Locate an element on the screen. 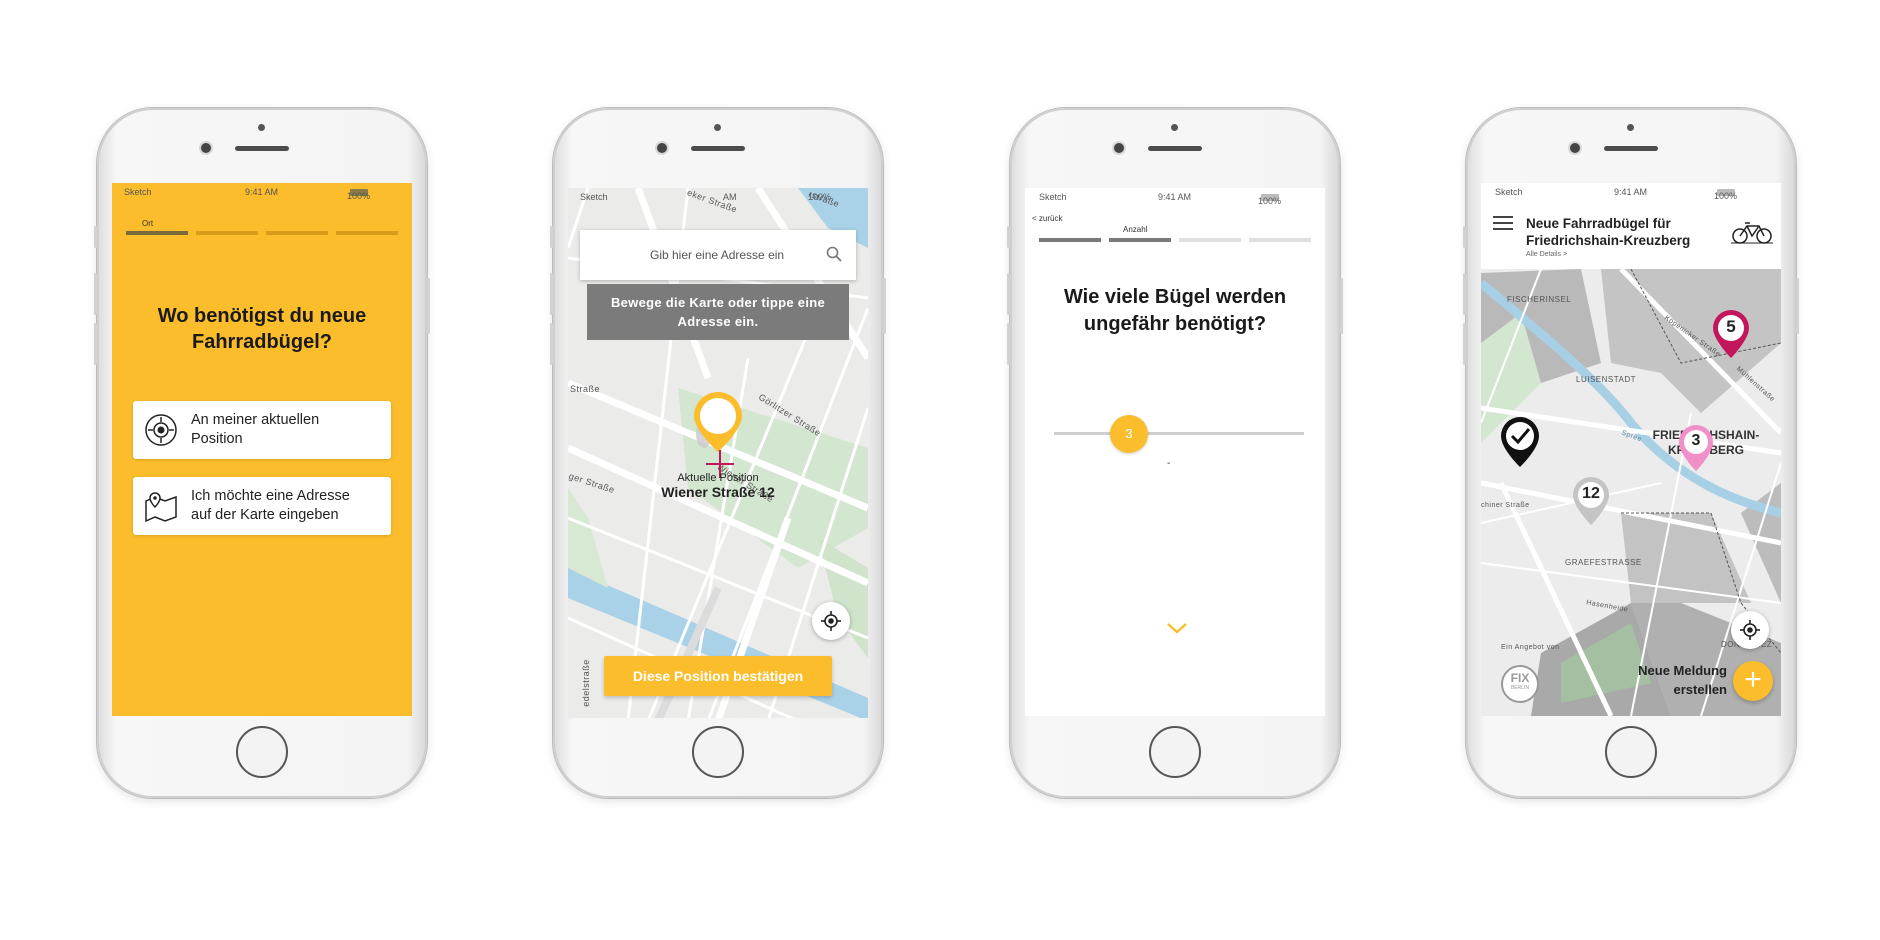 The width and height of the screenshot is (1880, 940). search-input: Gib hier eine Adresse ein is located at coordinates (718, 255).